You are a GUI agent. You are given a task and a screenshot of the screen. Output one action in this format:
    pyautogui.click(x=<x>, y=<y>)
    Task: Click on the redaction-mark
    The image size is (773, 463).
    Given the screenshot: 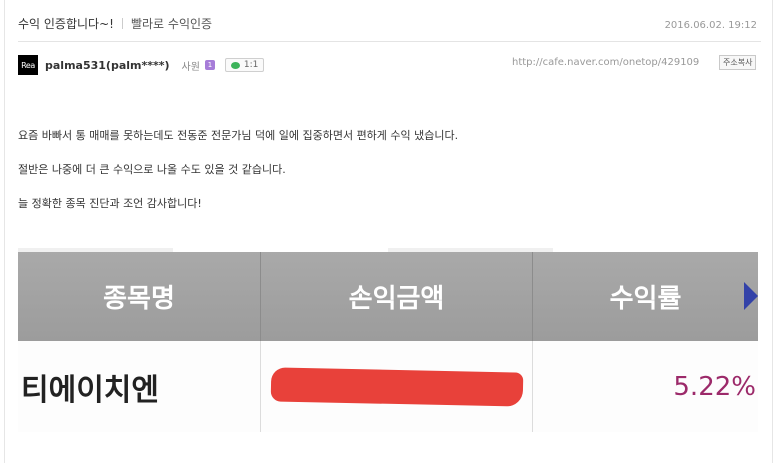 What is the action you would take?
    pyautogui.click(x=396, y=386)
    